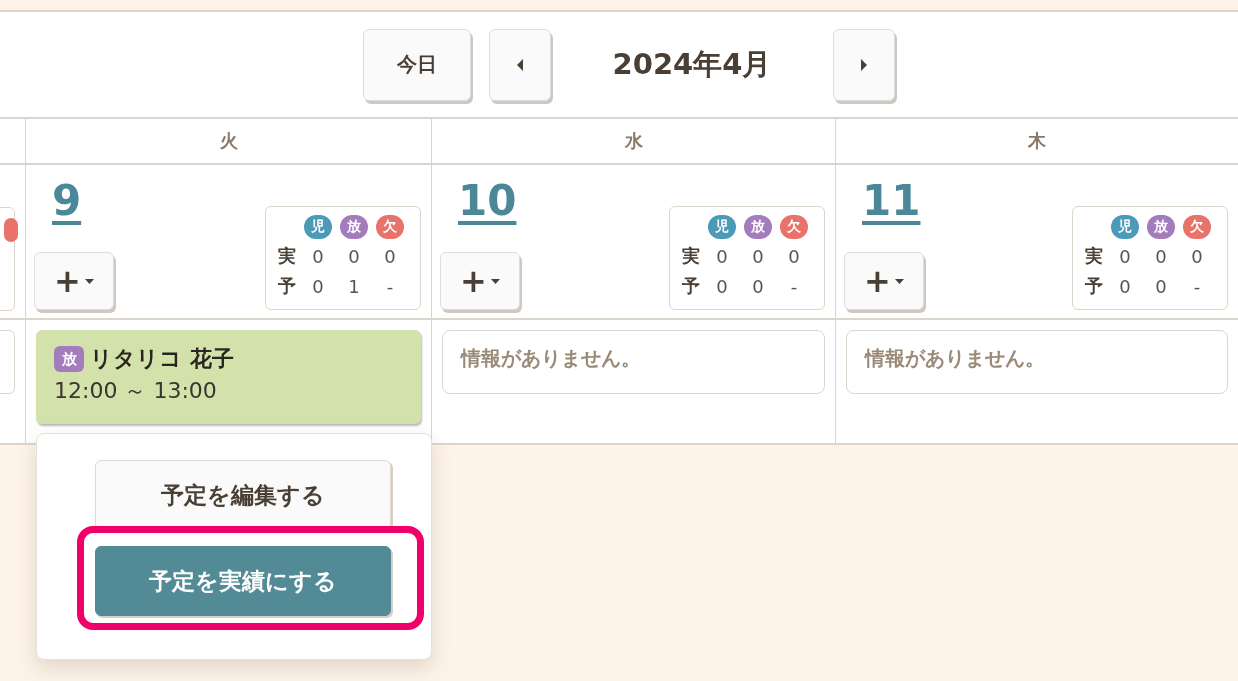 The width and height of the screenshot is (1238, 681). Describe the element at coordinates (228, 141) in the screenshot. I see `weekday-label: 火` at that location.